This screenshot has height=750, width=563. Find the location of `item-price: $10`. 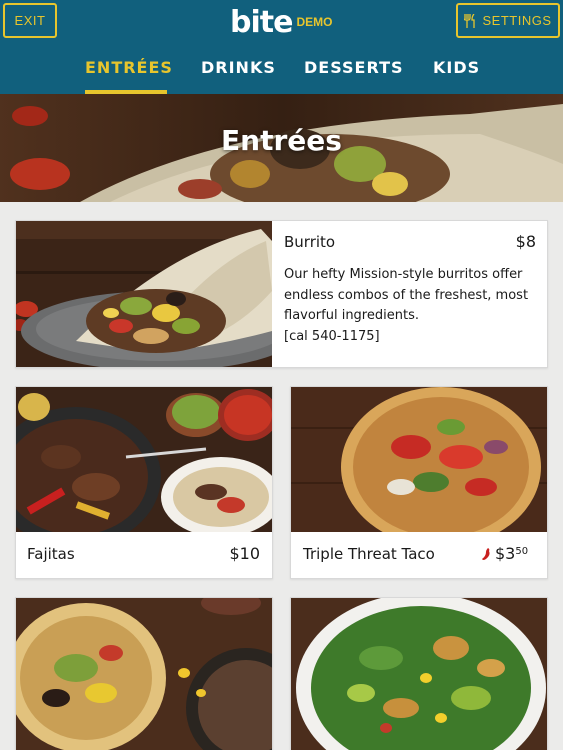

item-price: $10 is located at coordinates (244, 553).